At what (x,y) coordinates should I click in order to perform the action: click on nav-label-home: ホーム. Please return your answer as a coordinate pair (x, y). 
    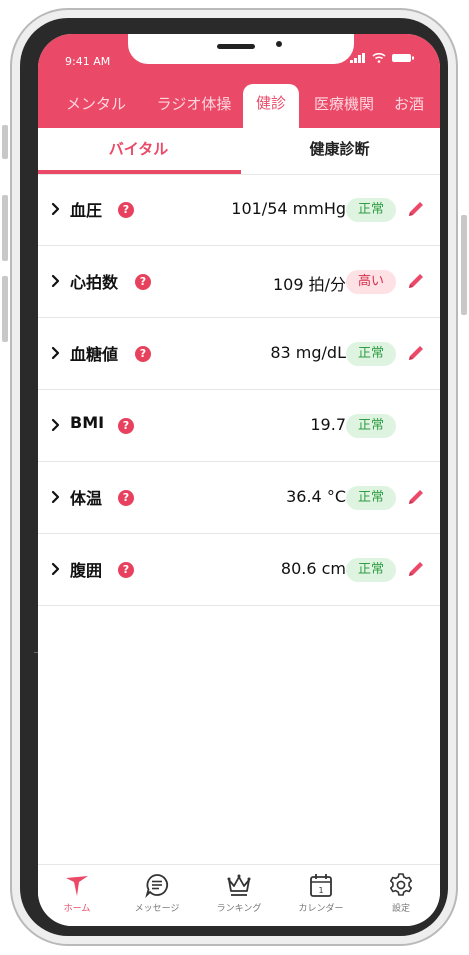
    Looking at the image, I should click on (77, 909).